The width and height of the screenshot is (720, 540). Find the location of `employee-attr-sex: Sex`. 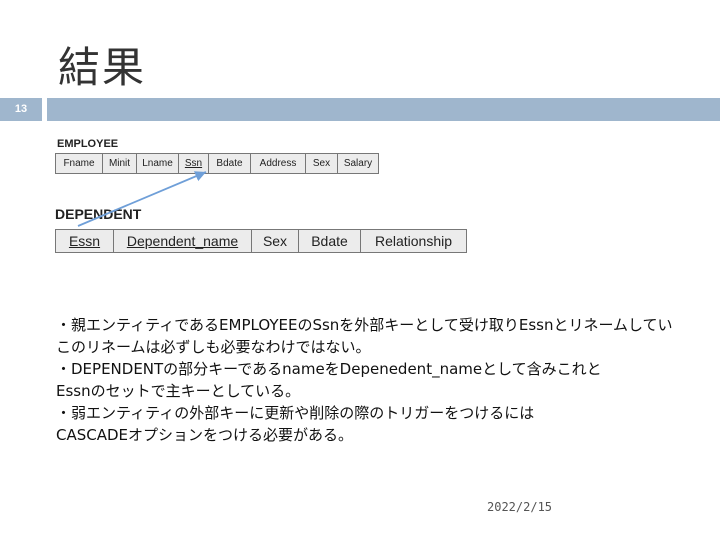

employee-attr-sex: Sex is located at coordinates (322, 163).